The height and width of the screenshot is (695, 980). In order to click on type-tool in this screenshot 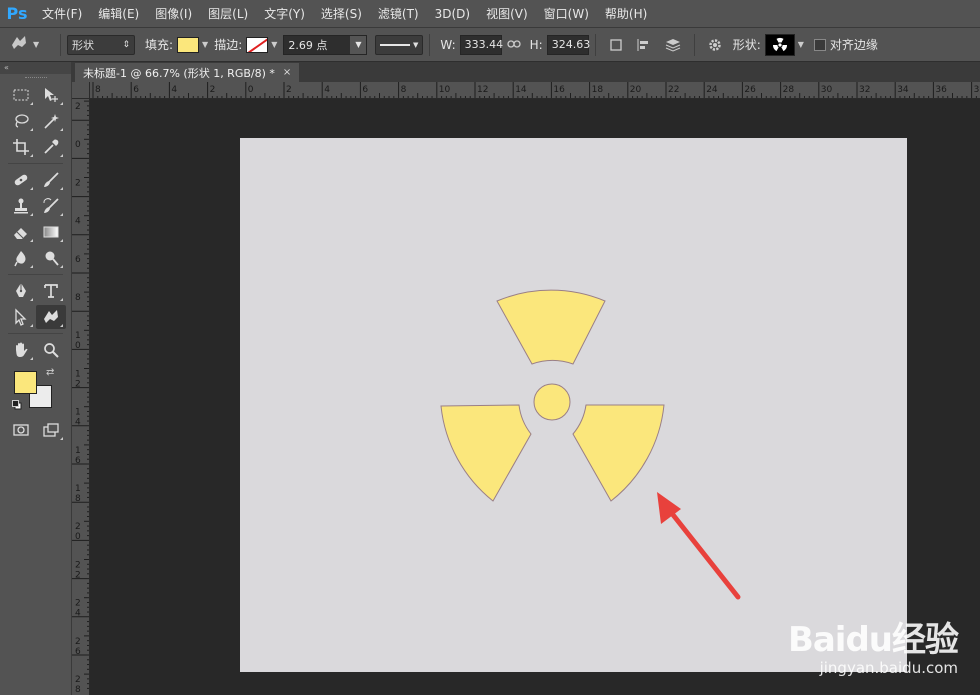, I will do `click(51, 291)`.